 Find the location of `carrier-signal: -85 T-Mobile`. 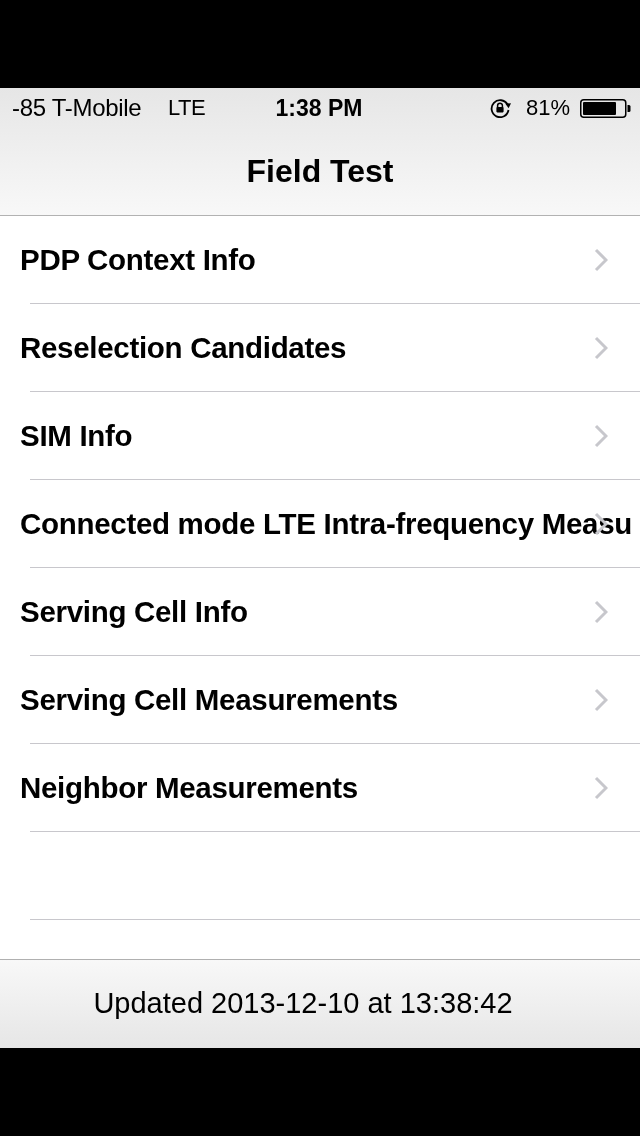

carrier-signal: -85 T-Mobile is located at coordinates (77, 108).